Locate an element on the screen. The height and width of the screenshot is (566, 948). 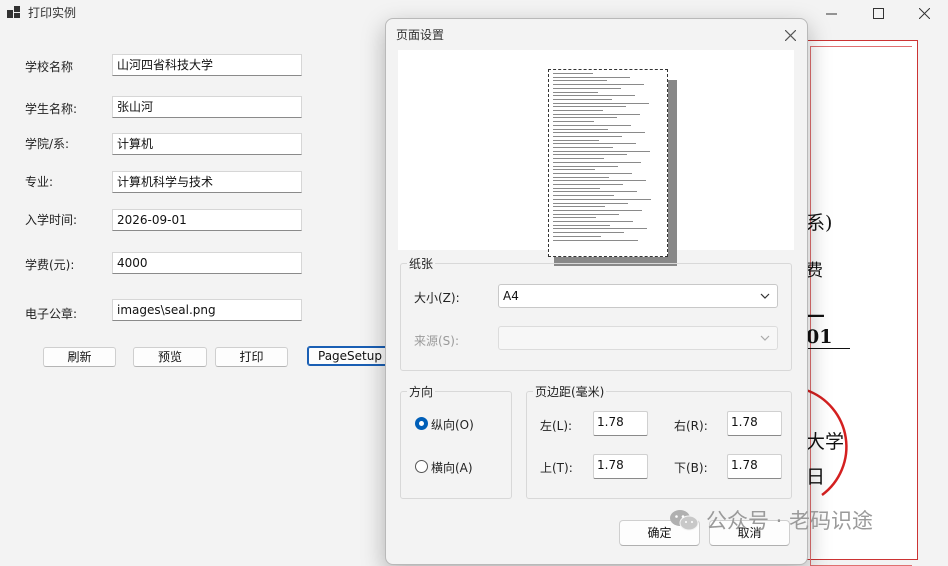
margin-right-input: 1.78 is located at coordinates (754, 423).